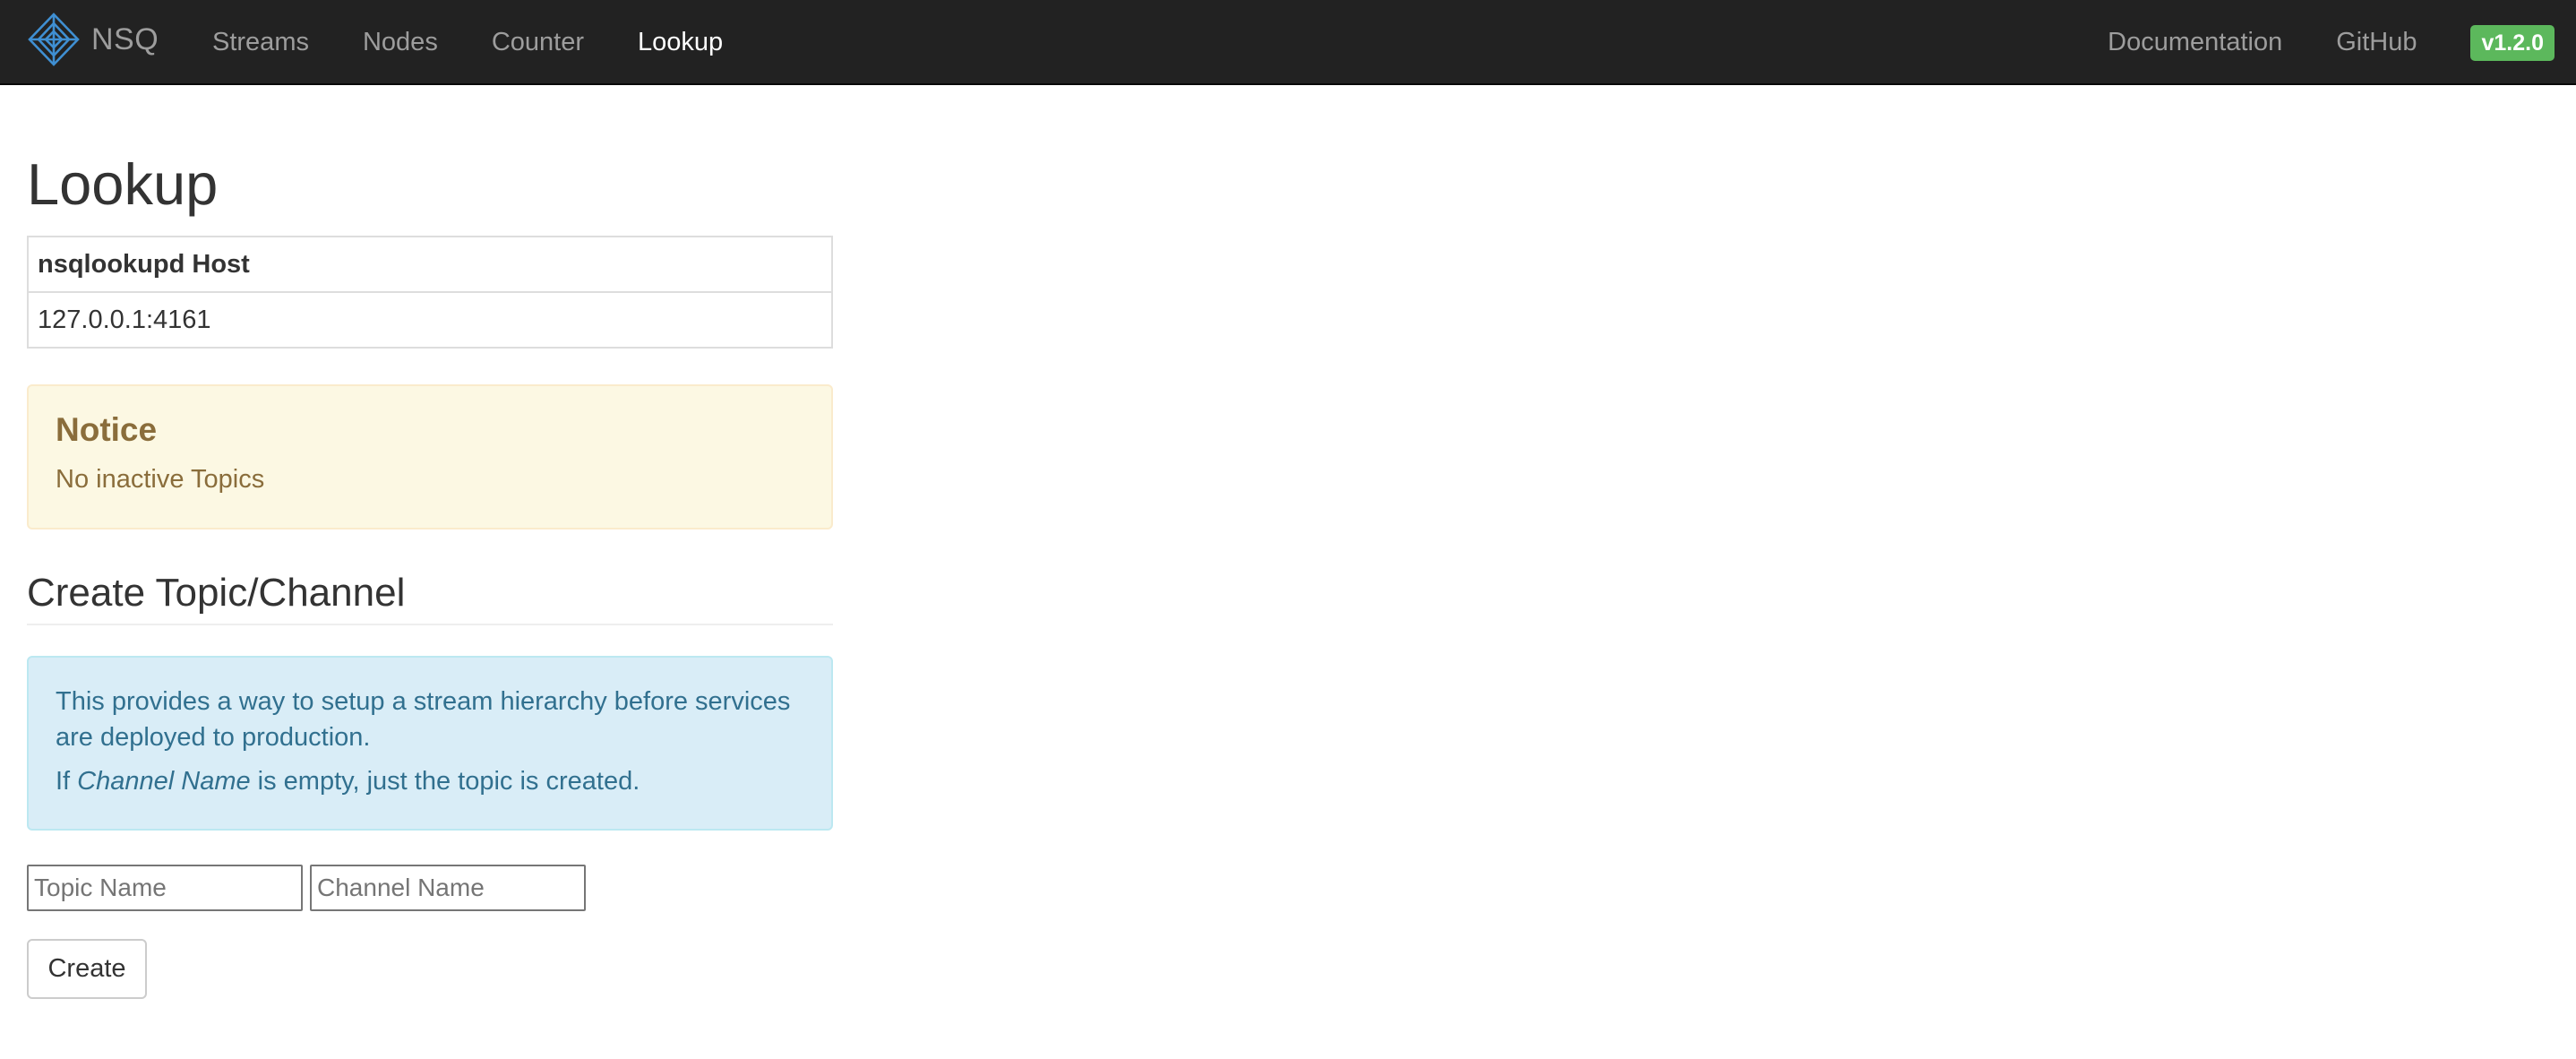  I want to click on notice-heading: Notice, so click(107, 429).